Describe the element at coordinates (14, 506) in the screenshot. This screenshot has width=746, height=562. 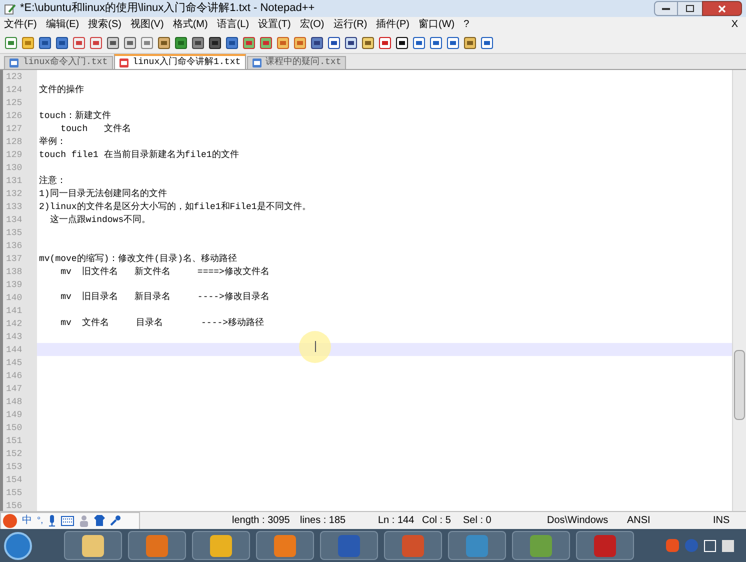
I see `line-number: 156` at that location.